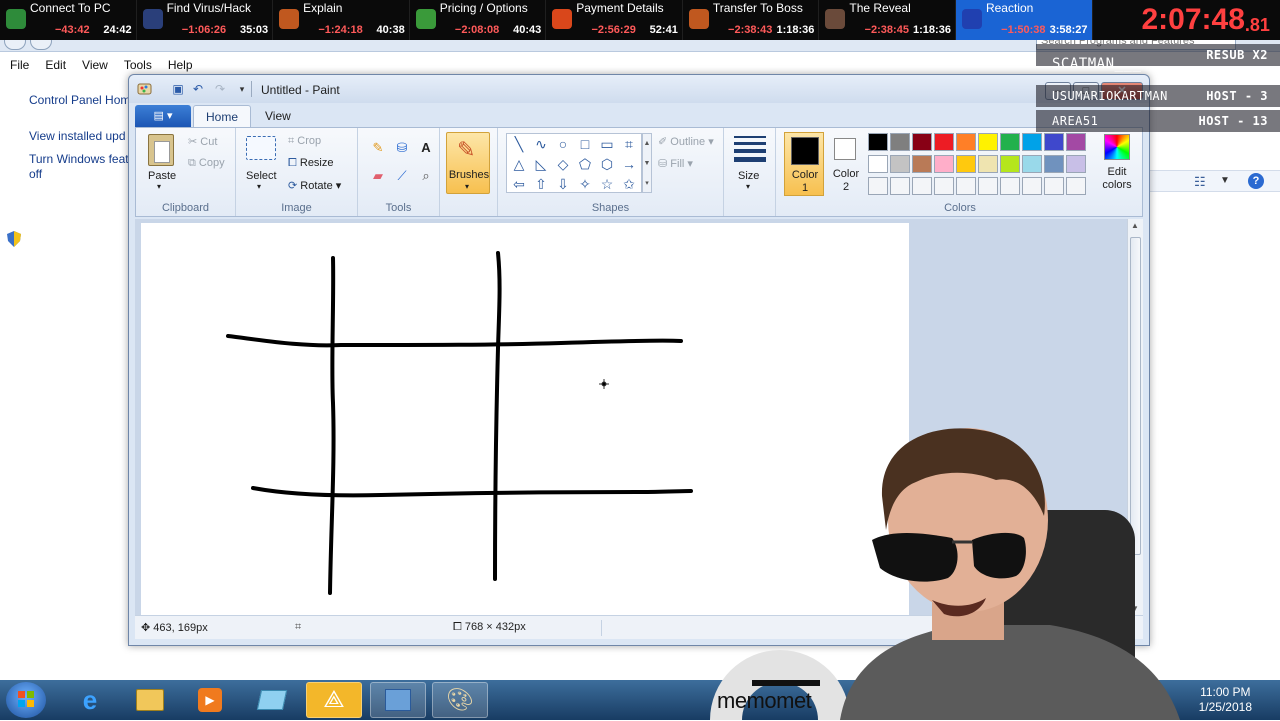 This screenshot has width=1280, height=721. I want to click on view-installed-updates-link: View installed upd, so click(77, 136).